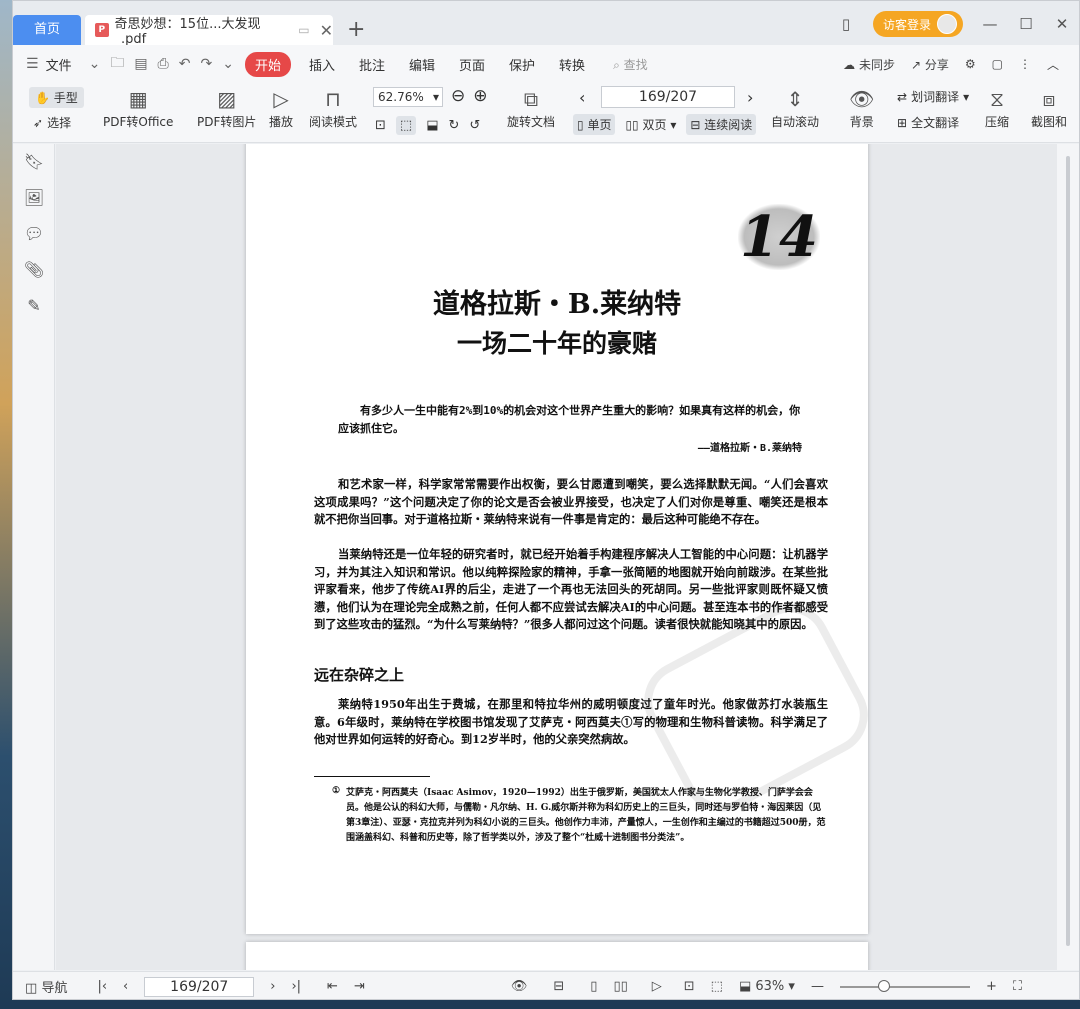 The image size is (1080, 1009). I want to click on select-tool-button: ➶ 选择, so click(52, 122).